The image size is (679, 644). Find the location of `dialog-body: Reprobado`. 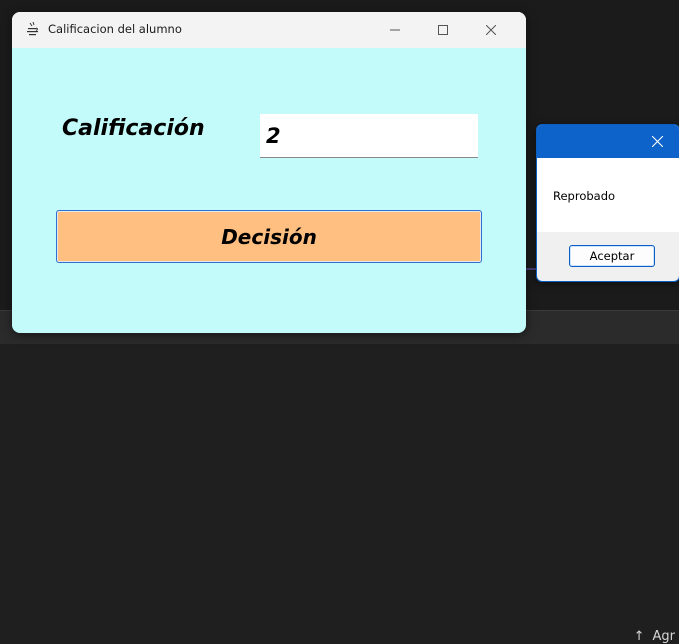

dialog-body: Reprobado is located at coordinates (608, 195).